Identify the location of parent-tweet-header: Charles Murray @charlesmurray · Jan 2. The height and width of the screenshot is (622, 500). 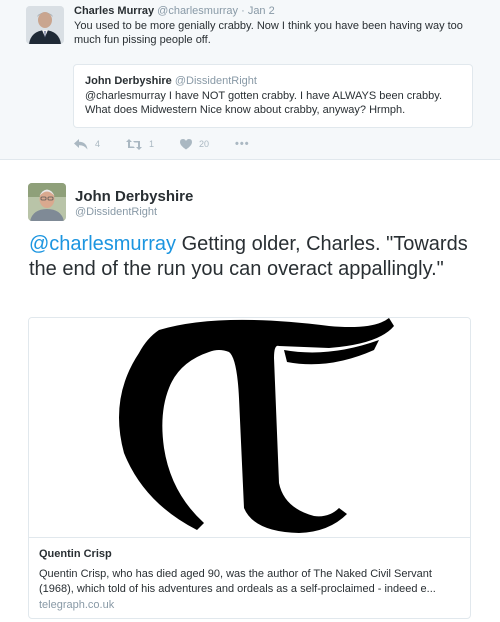
(174, 11).